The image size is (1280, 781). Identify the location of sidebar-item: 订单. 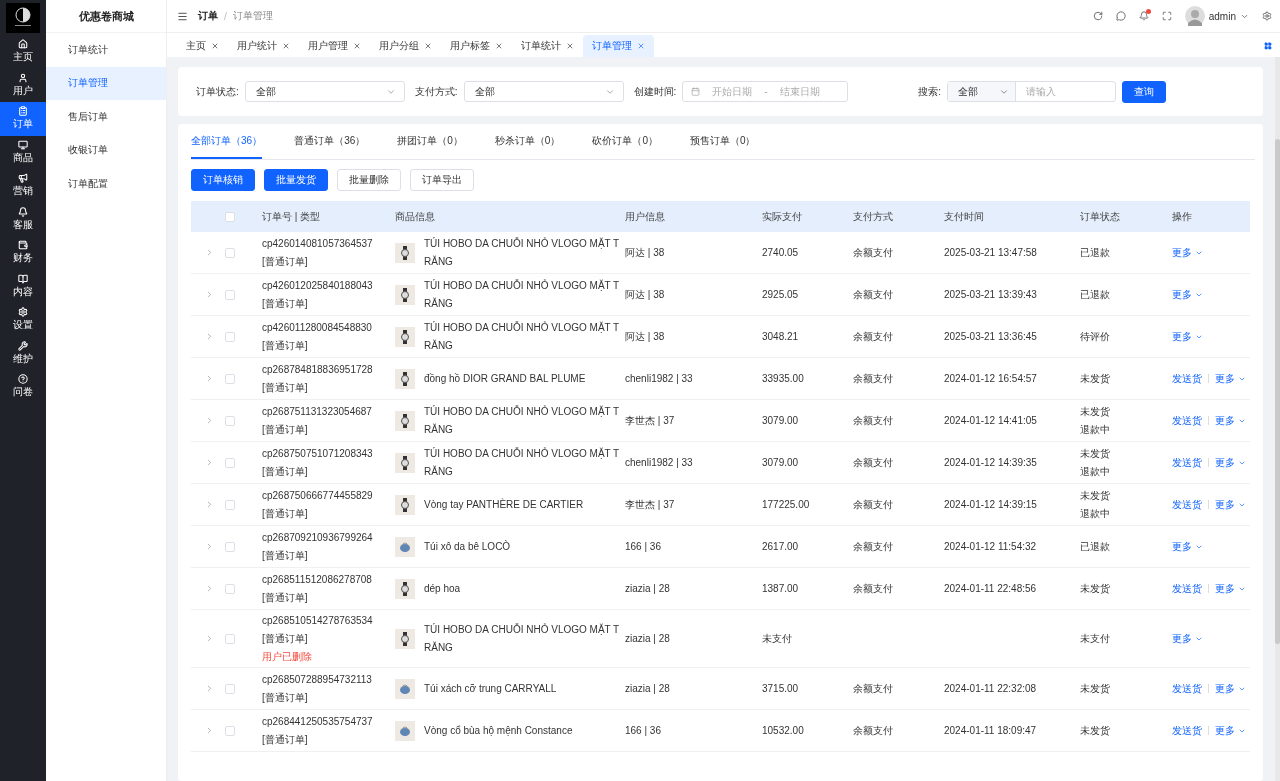
(23, 119).